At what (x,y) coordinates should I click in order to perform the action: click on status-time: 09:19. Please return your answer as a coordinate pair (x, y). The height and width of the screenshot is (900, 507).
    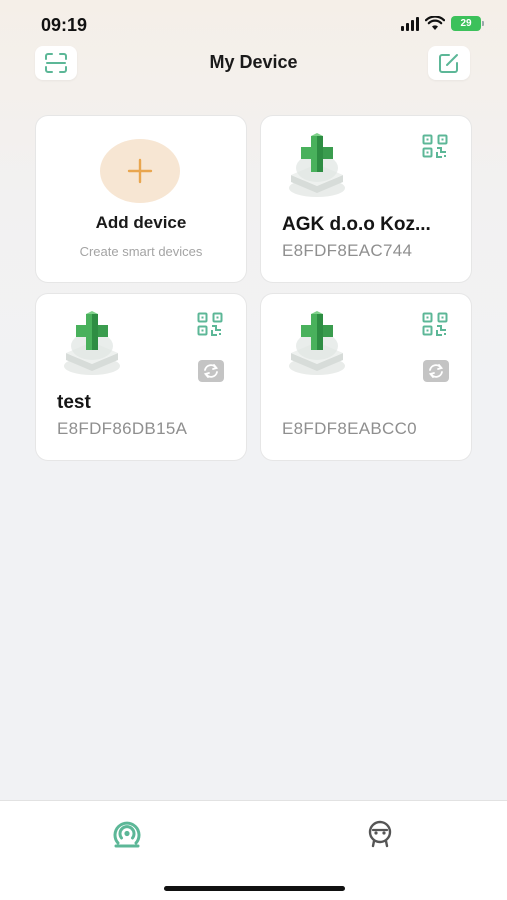
    Looking at the image, I should click on (64, 25).